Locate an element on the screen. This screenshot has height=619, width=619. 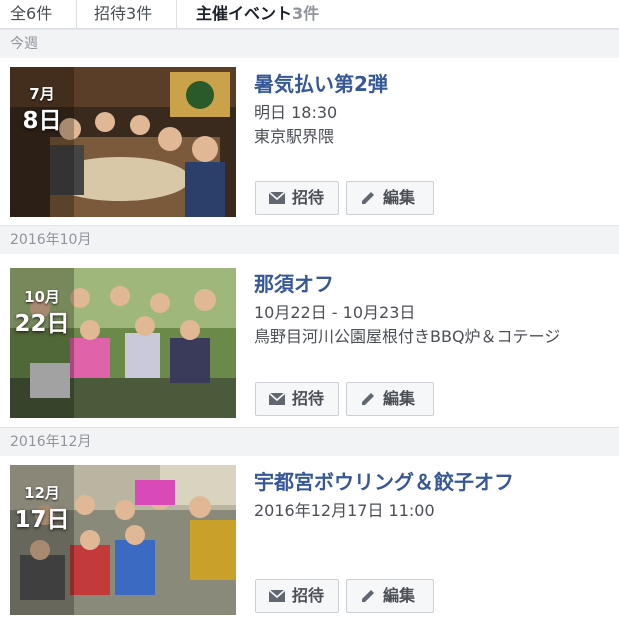
section-header-label: 今週 is located at coordinates (24, 44).